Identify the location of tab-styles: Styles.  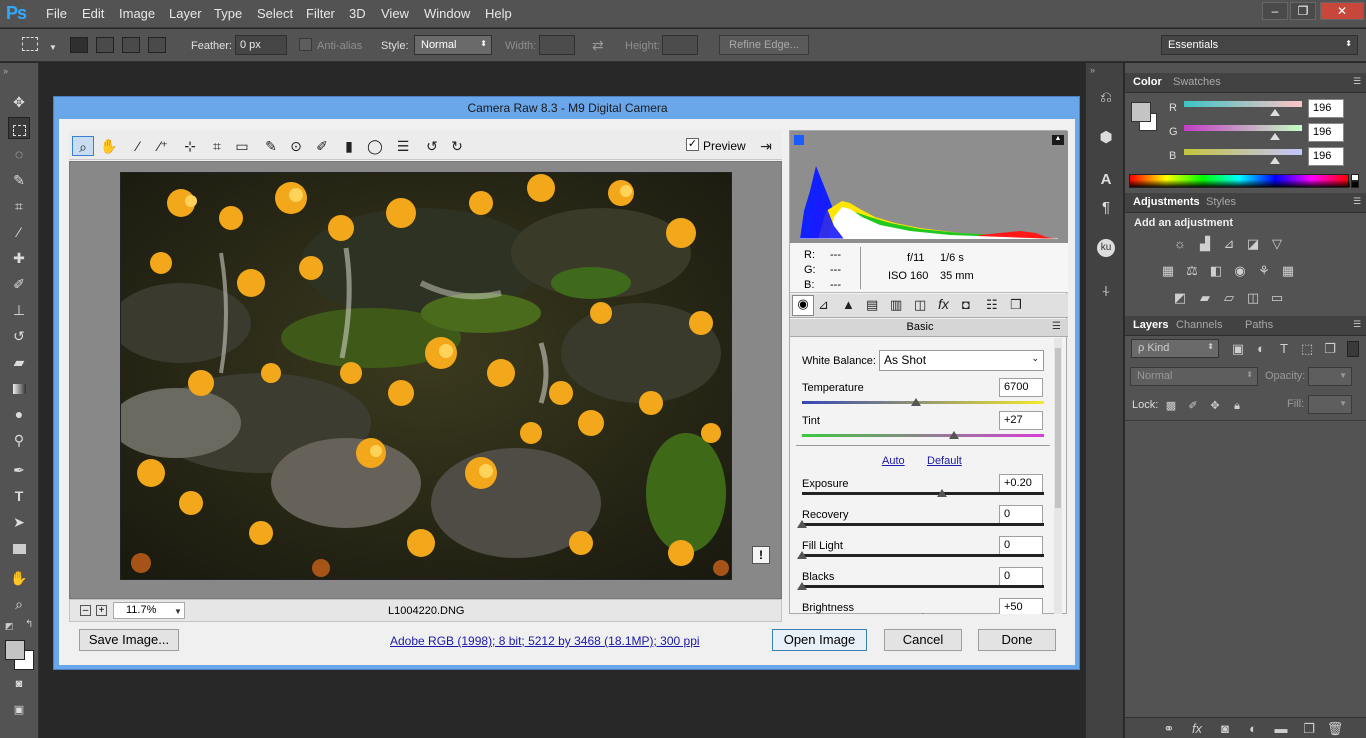
(1221, 202).